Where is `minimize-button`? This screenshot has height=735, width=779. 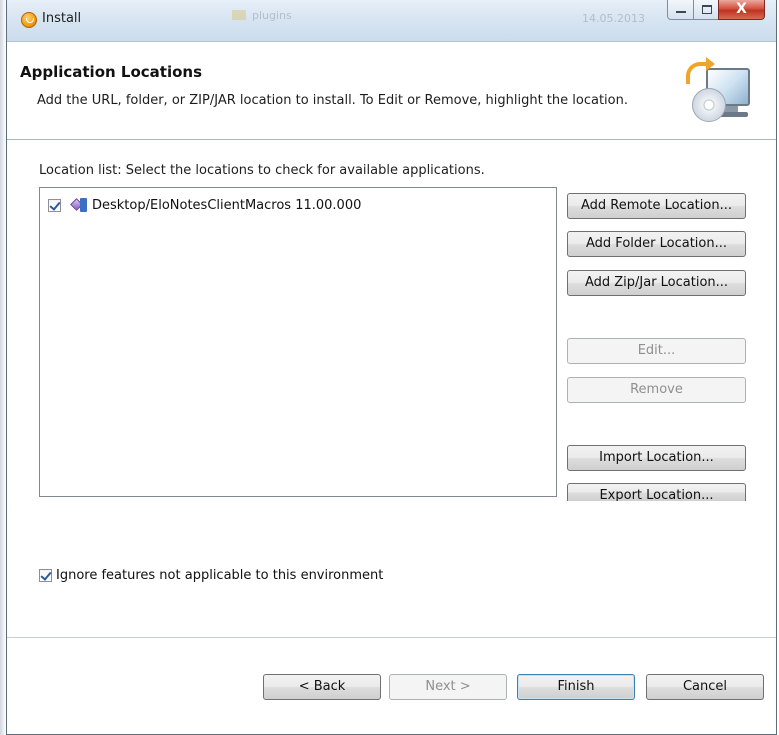 minimize-button is located at coordinates (680, 10).